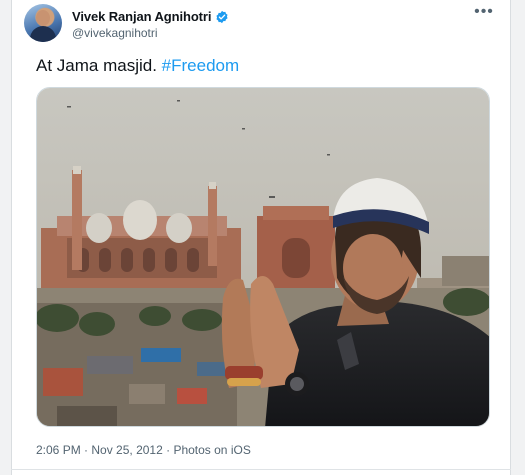 This screenshot has height=475, width=525. What do you see at coordinates (43, 18) in the screenshot?
I see `avatar-face` at bounding box center [43, 18].